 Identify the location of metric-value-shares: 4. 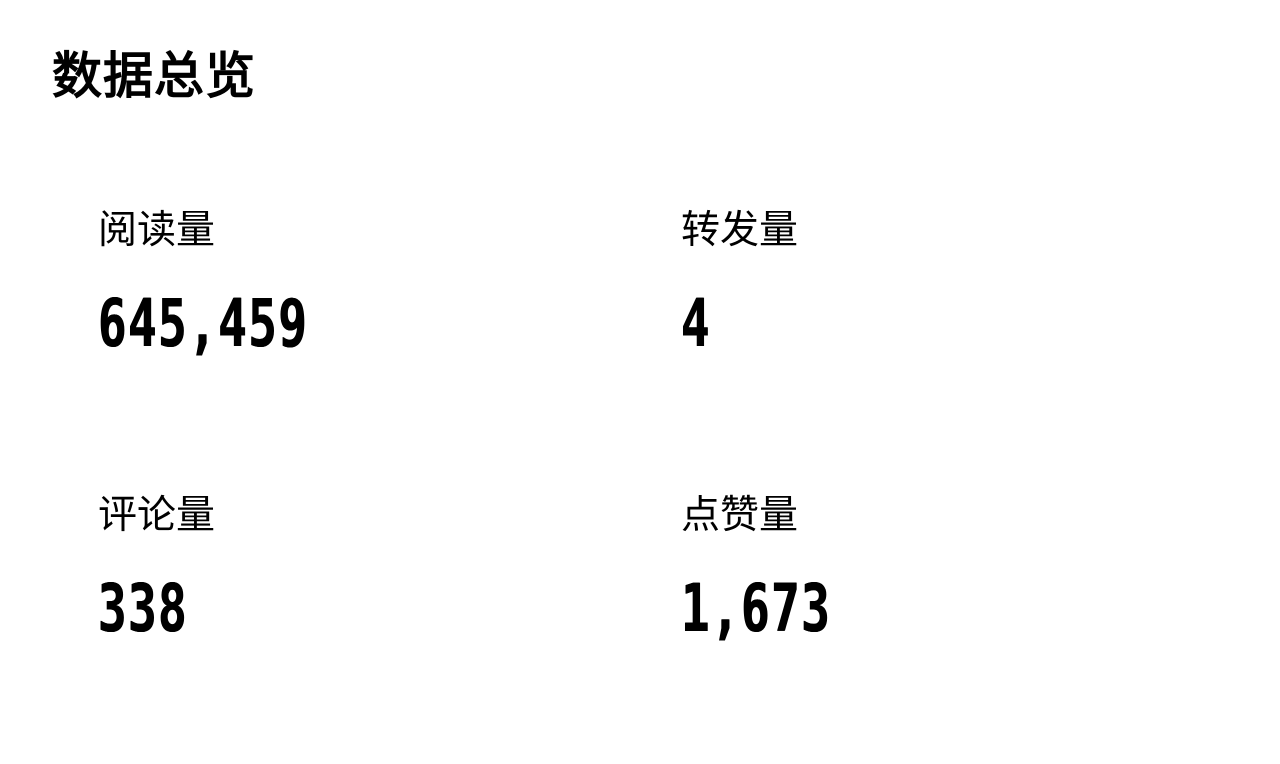
(696, 323).